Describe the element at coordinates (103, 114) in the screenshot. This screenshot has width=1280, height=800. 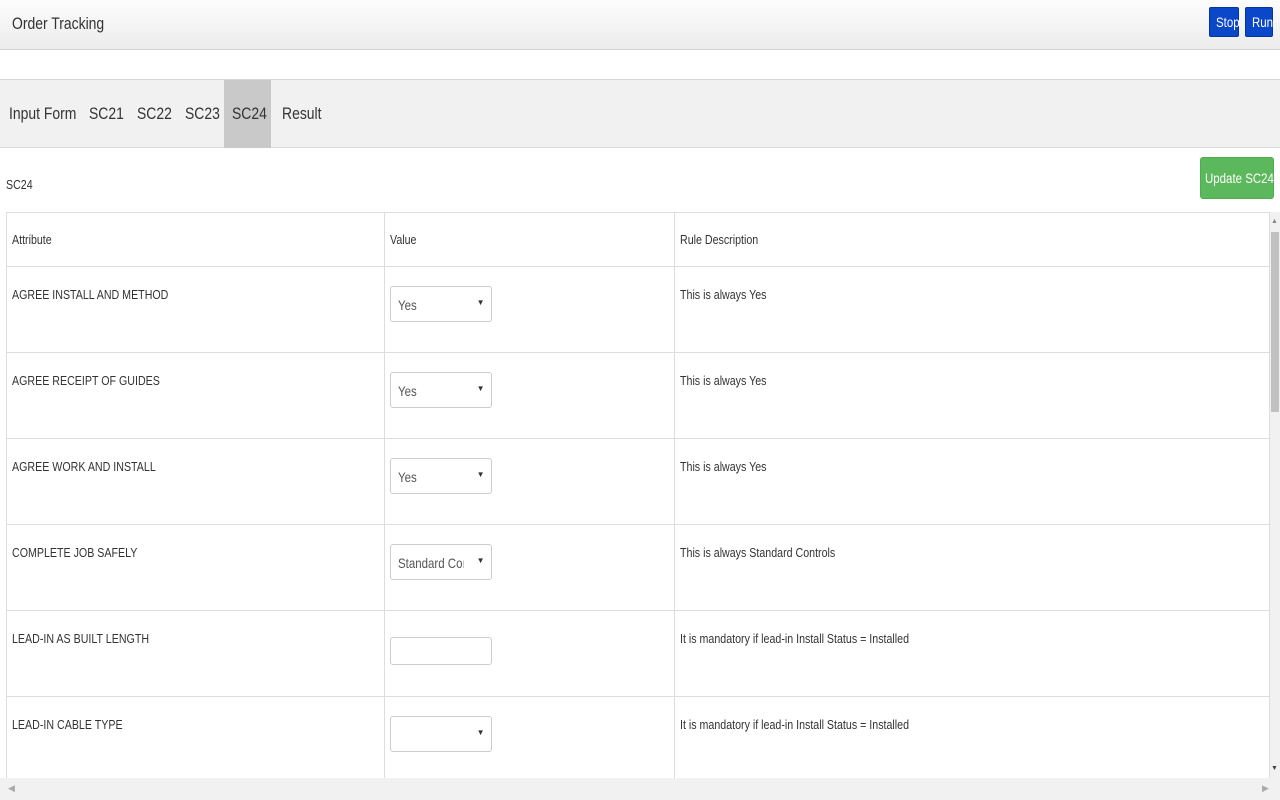
I see `tab-sc21: SC21` at that location.